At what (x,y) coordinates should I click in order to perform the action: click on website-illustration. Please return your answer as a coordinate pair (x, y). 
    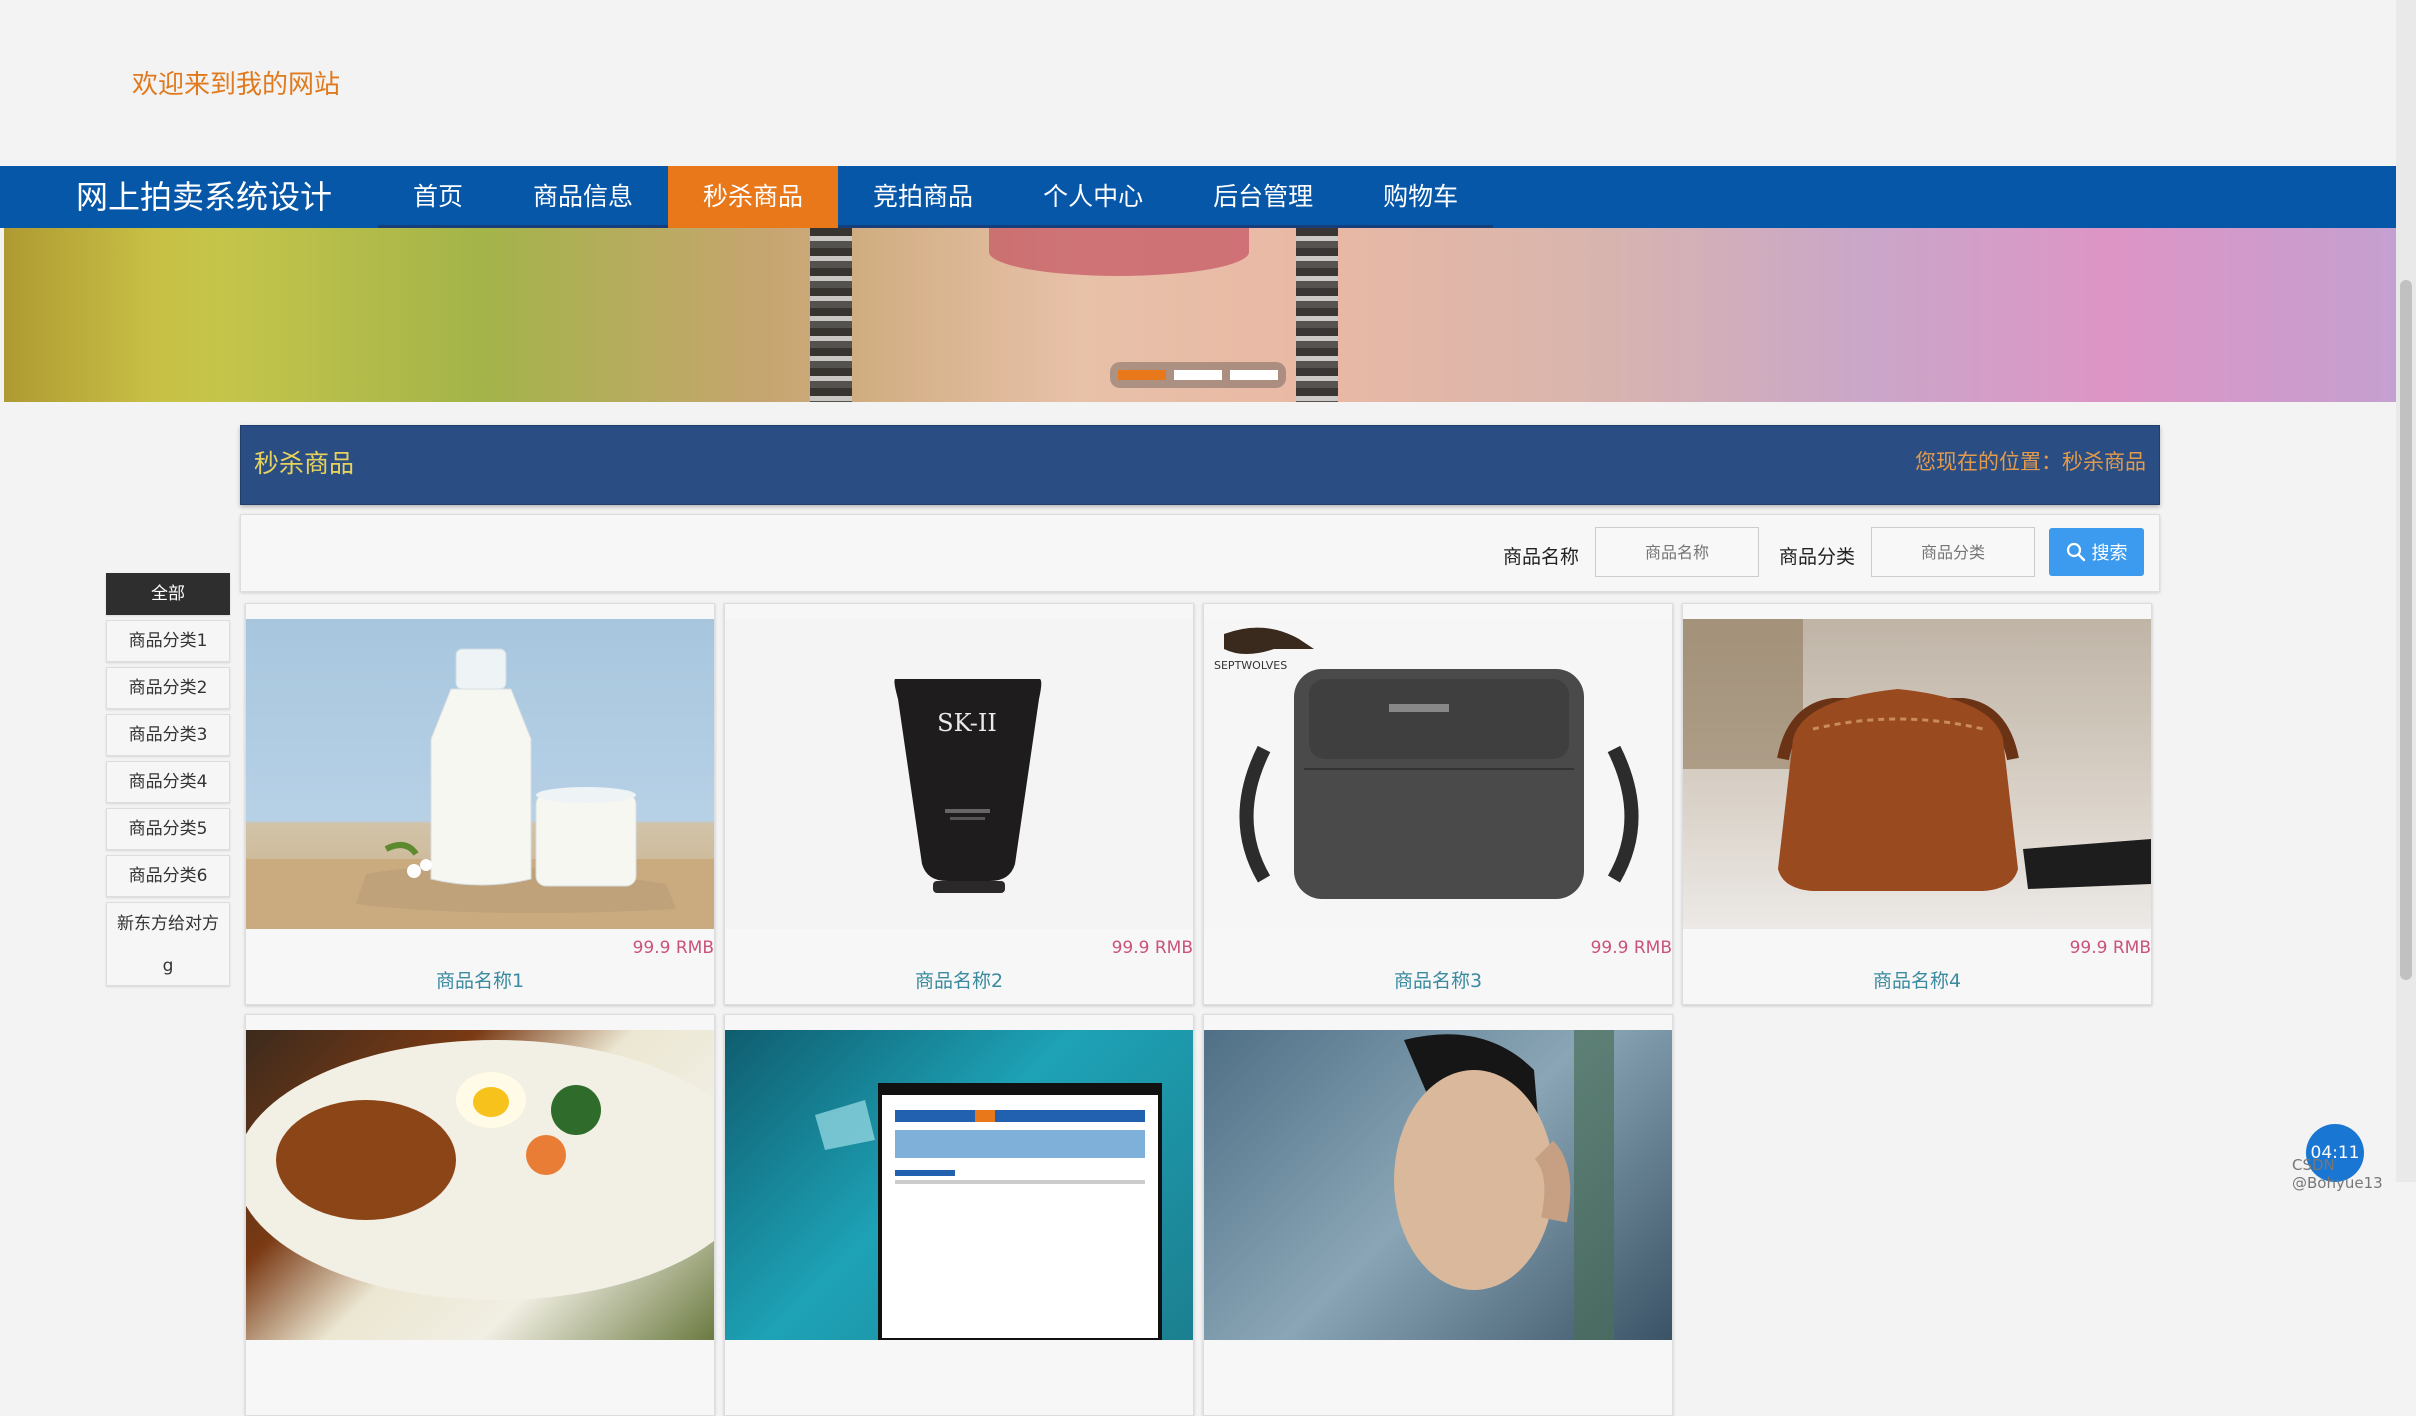
    Looking at the image, I should click on (988, 1211).